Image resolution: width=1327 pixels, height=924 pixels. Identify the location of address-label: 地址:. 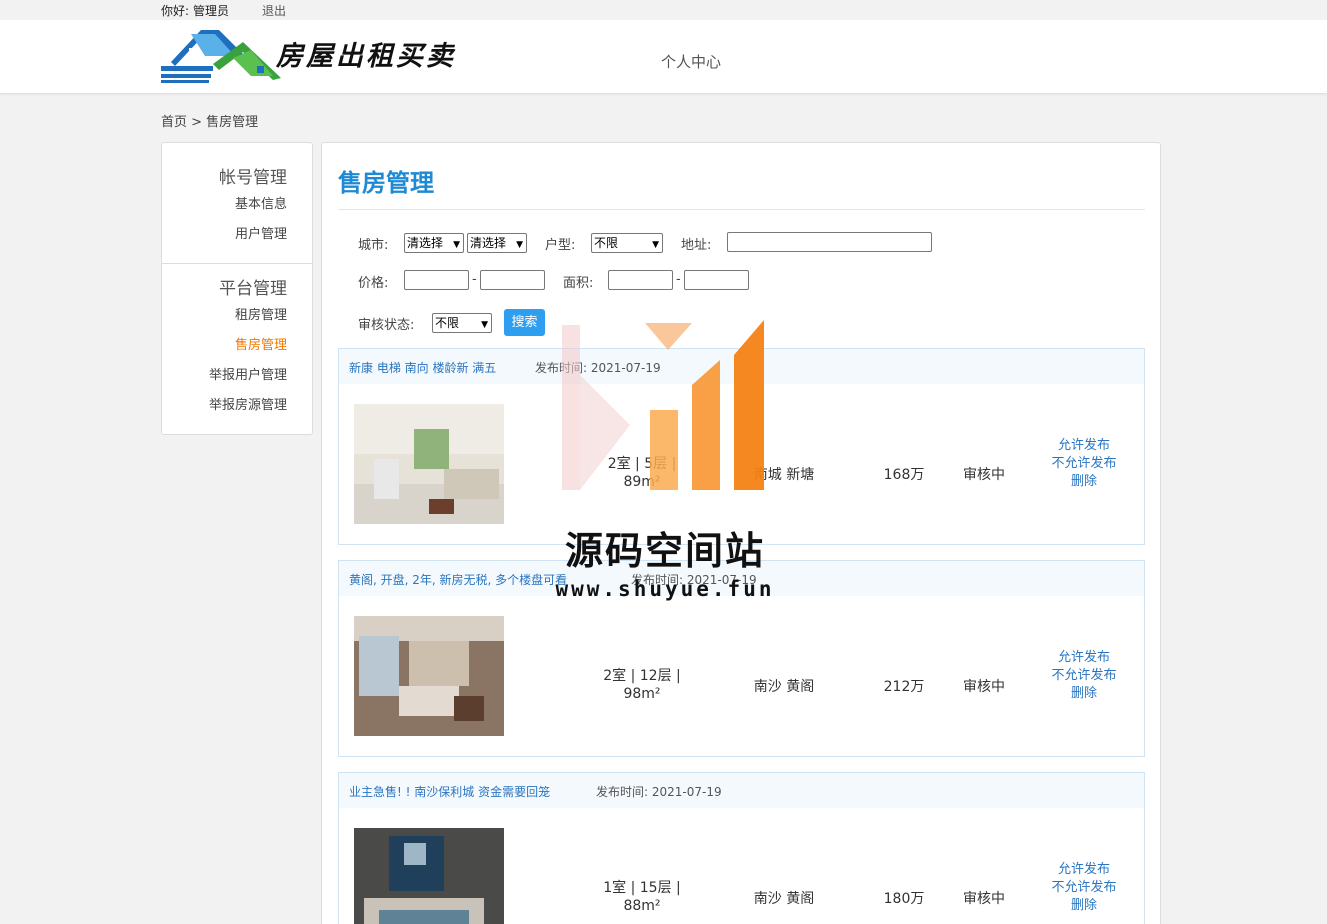
(696, 245).